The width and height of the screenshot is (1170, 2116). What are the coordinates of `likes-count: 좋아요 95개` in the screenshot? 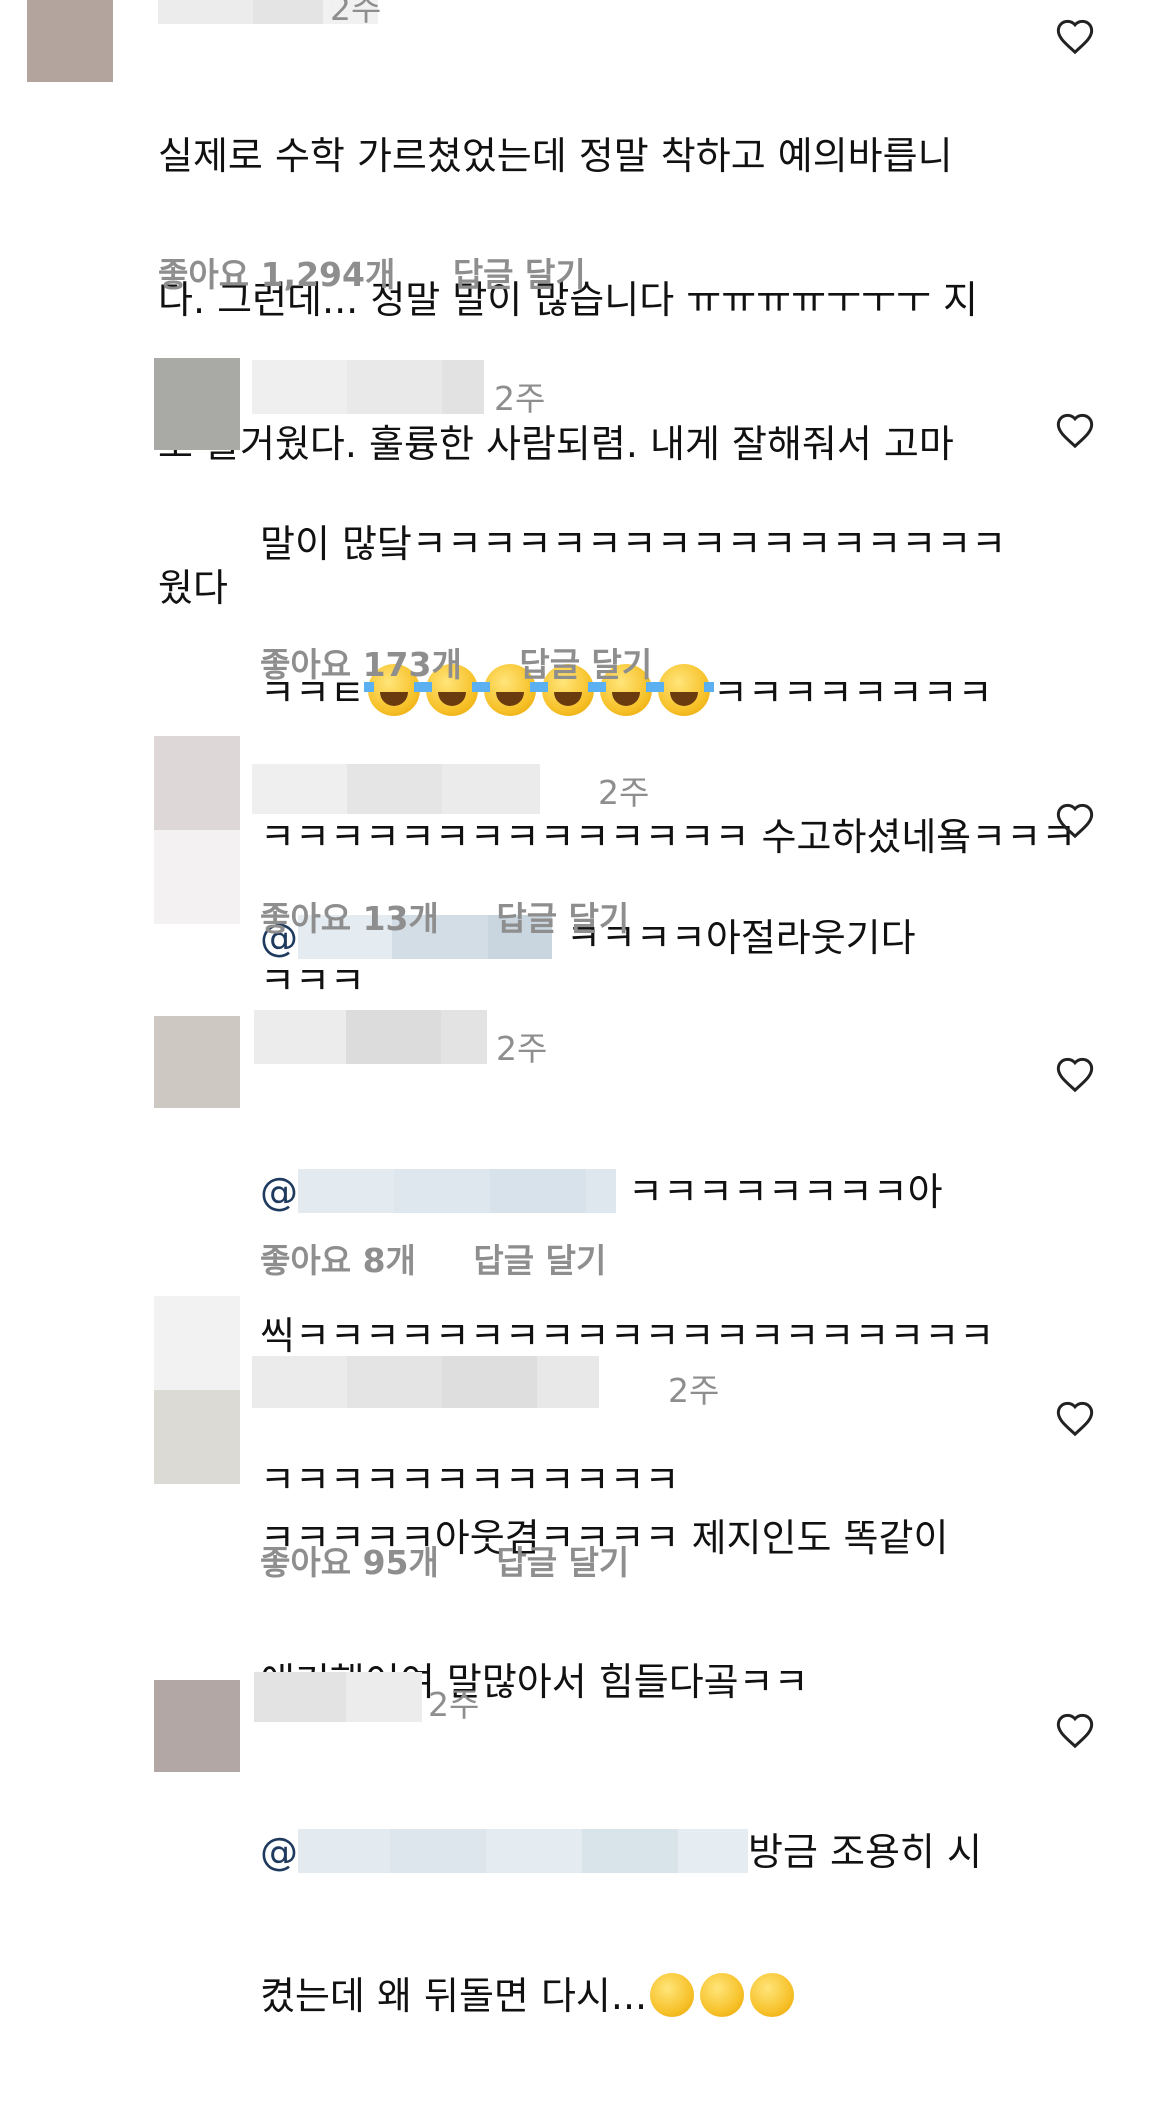 It's located at (349, 1562).